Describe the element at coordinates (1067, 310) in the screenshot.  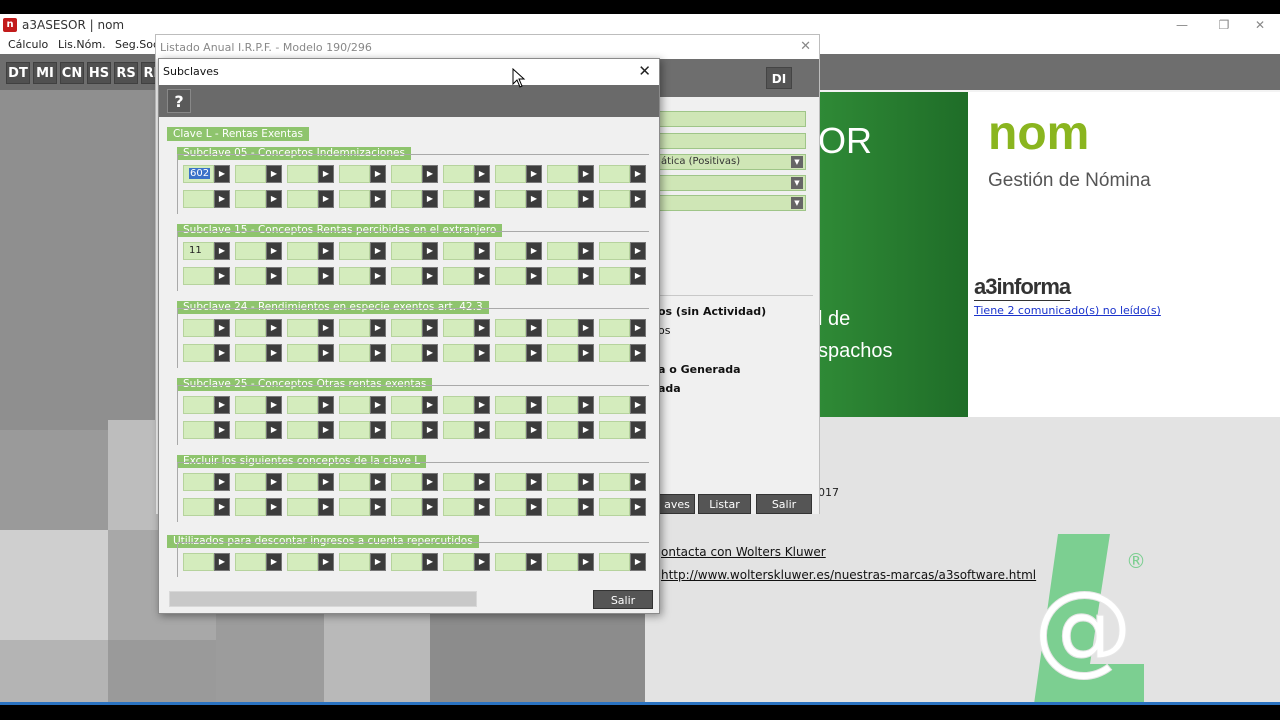
I see `unread-messages-link: Tiene 2 comunicado(s) no leído(s)` at that location.